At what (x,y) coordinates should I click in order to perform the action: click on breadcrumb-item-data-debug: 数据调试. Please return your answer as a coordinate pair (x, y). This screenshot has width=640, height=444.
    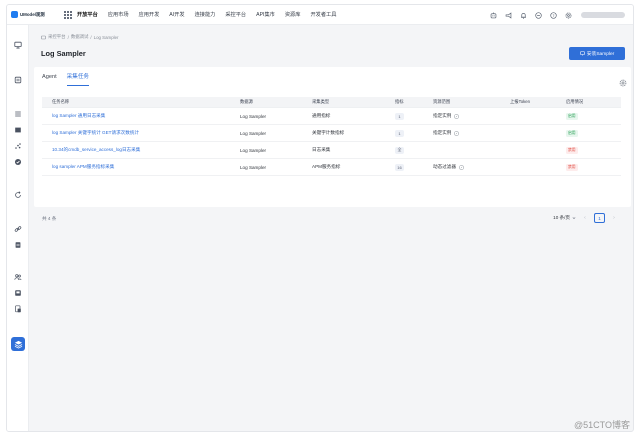
    Looking at the image, I should click on (80, 37).